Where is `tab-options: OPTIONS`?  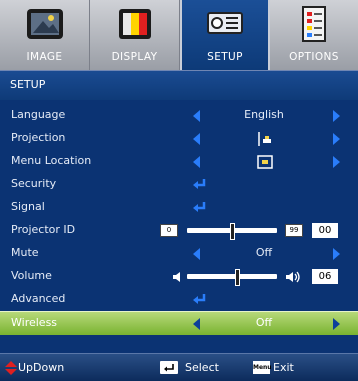 tab-options: OPTIONS is located at coordinates (314, 35).